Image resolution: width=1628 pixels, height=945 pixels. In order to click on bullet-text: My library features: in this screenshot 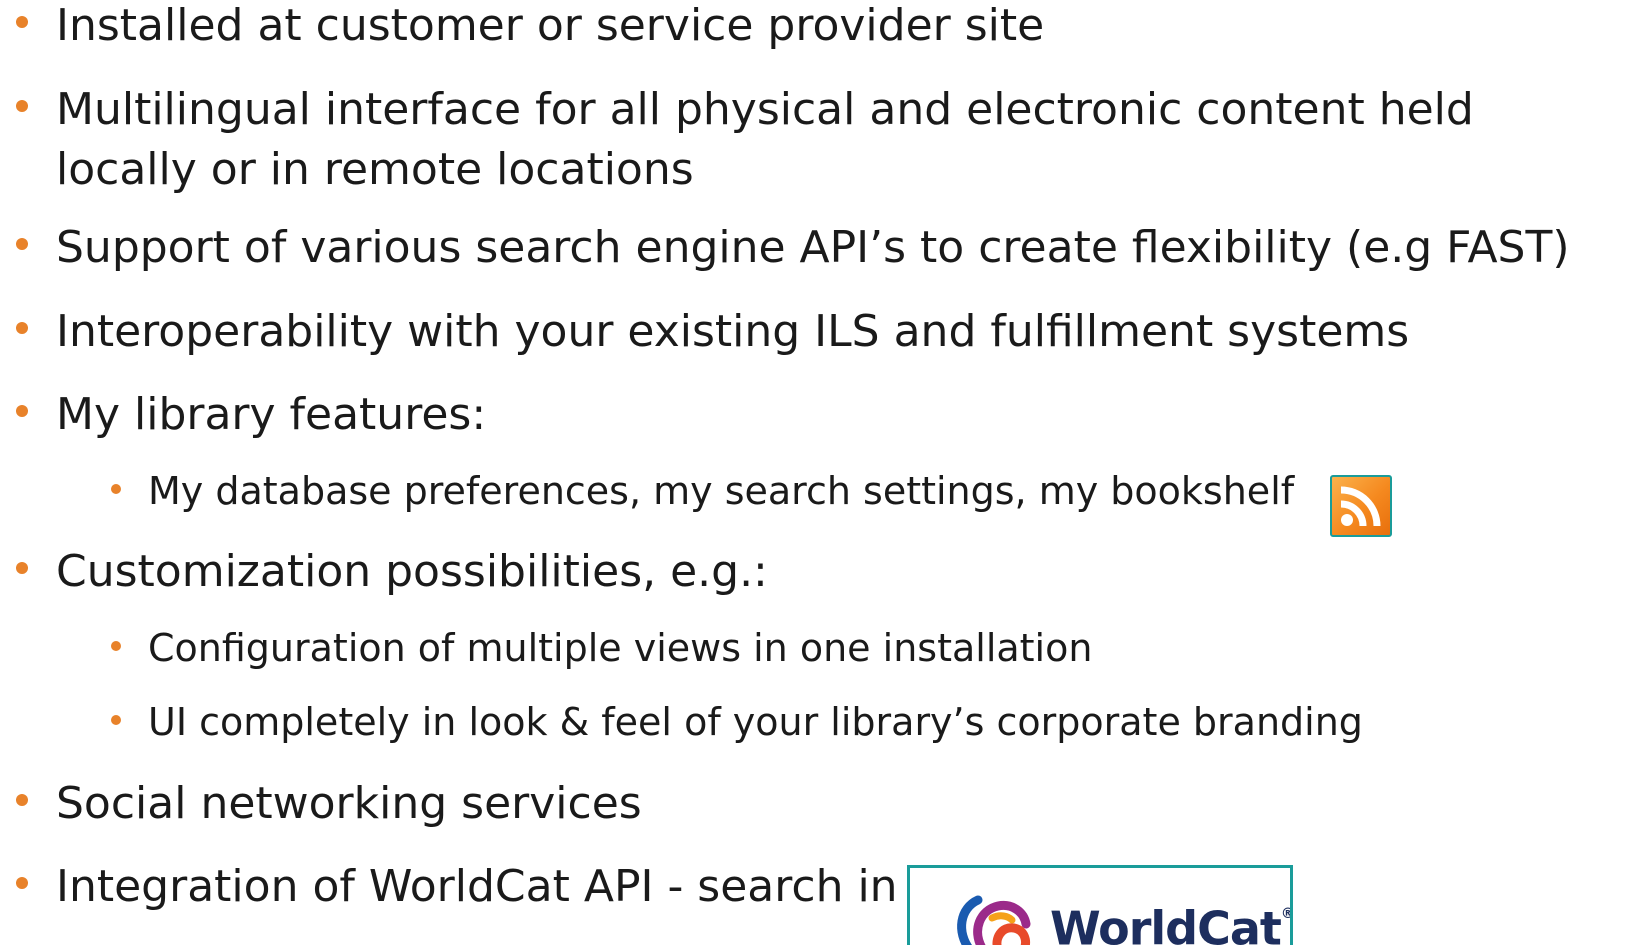, I will do `click(271, 414)`.